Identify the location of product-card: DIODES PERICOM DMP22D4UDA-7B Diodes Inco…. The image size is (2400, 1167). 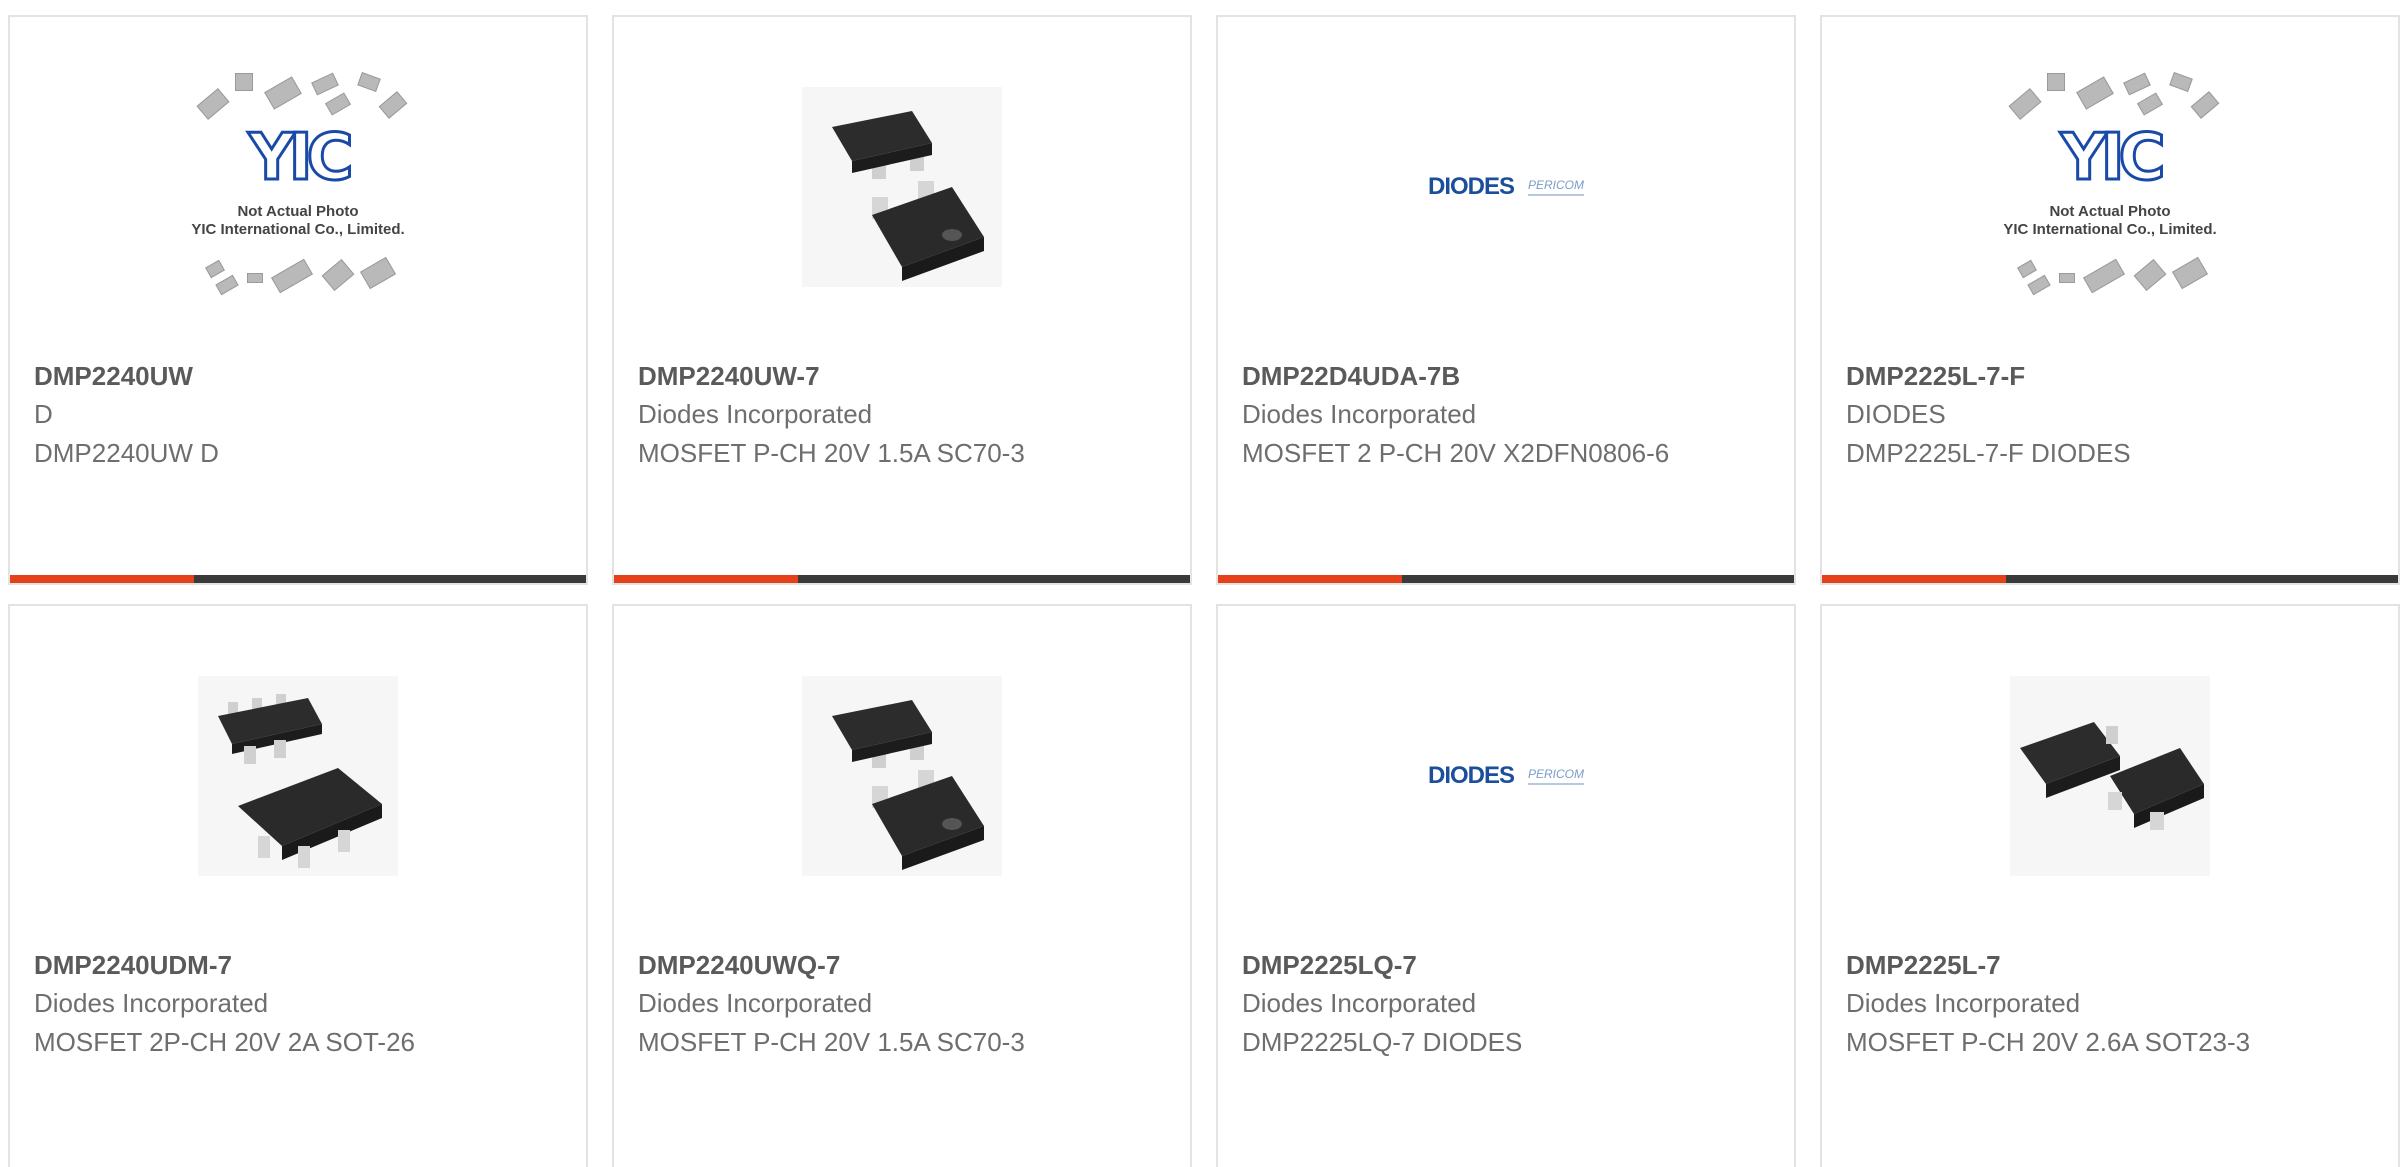
(1506, 300).